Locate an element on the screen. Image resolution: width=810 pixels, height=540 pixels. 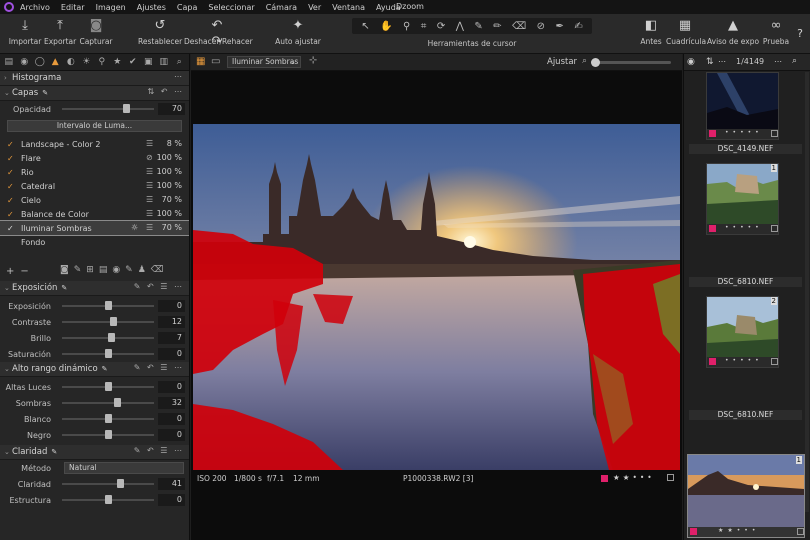
color-tab-icon: ◐ is located at coordinates (71, 62).